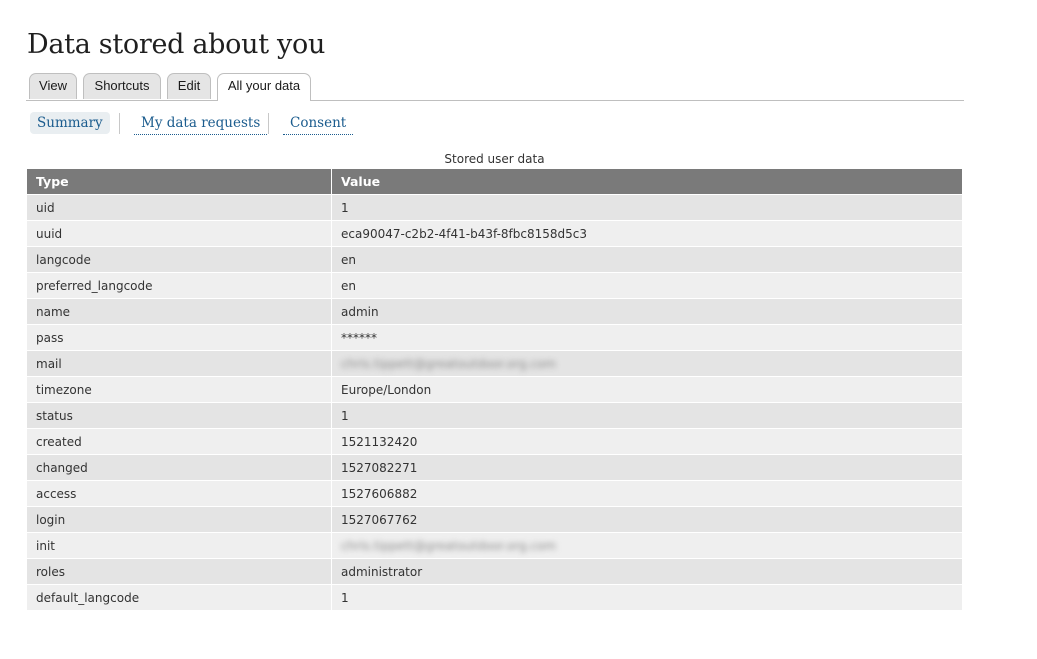 The image size is (1037, 659). I want to click on cell-value: 1527082271, so click(646, 467).